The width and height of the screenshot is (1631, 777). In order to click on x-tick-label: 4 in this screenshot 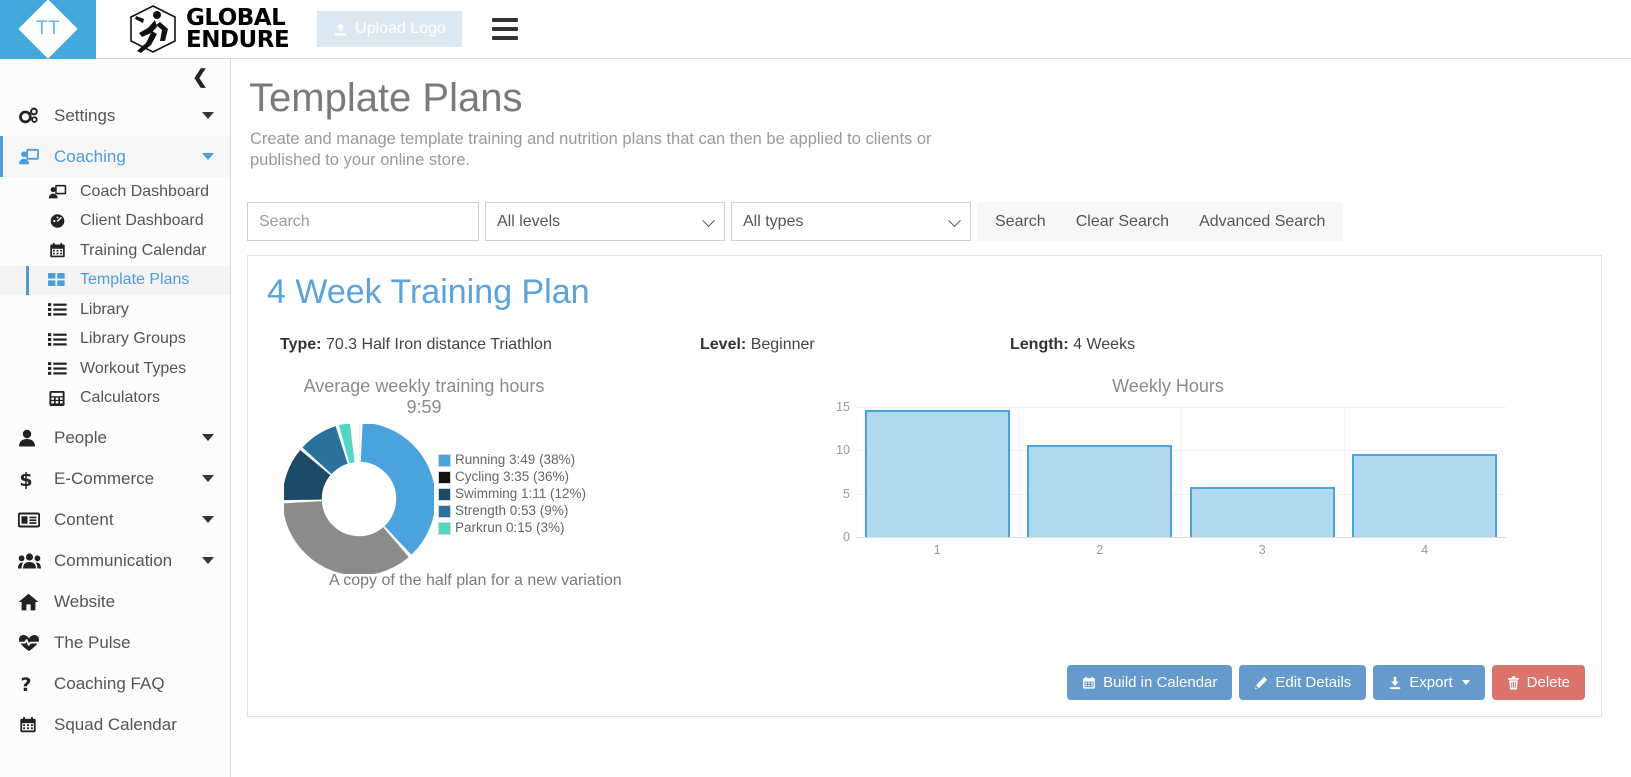, I will do `click(1425, 550)`.